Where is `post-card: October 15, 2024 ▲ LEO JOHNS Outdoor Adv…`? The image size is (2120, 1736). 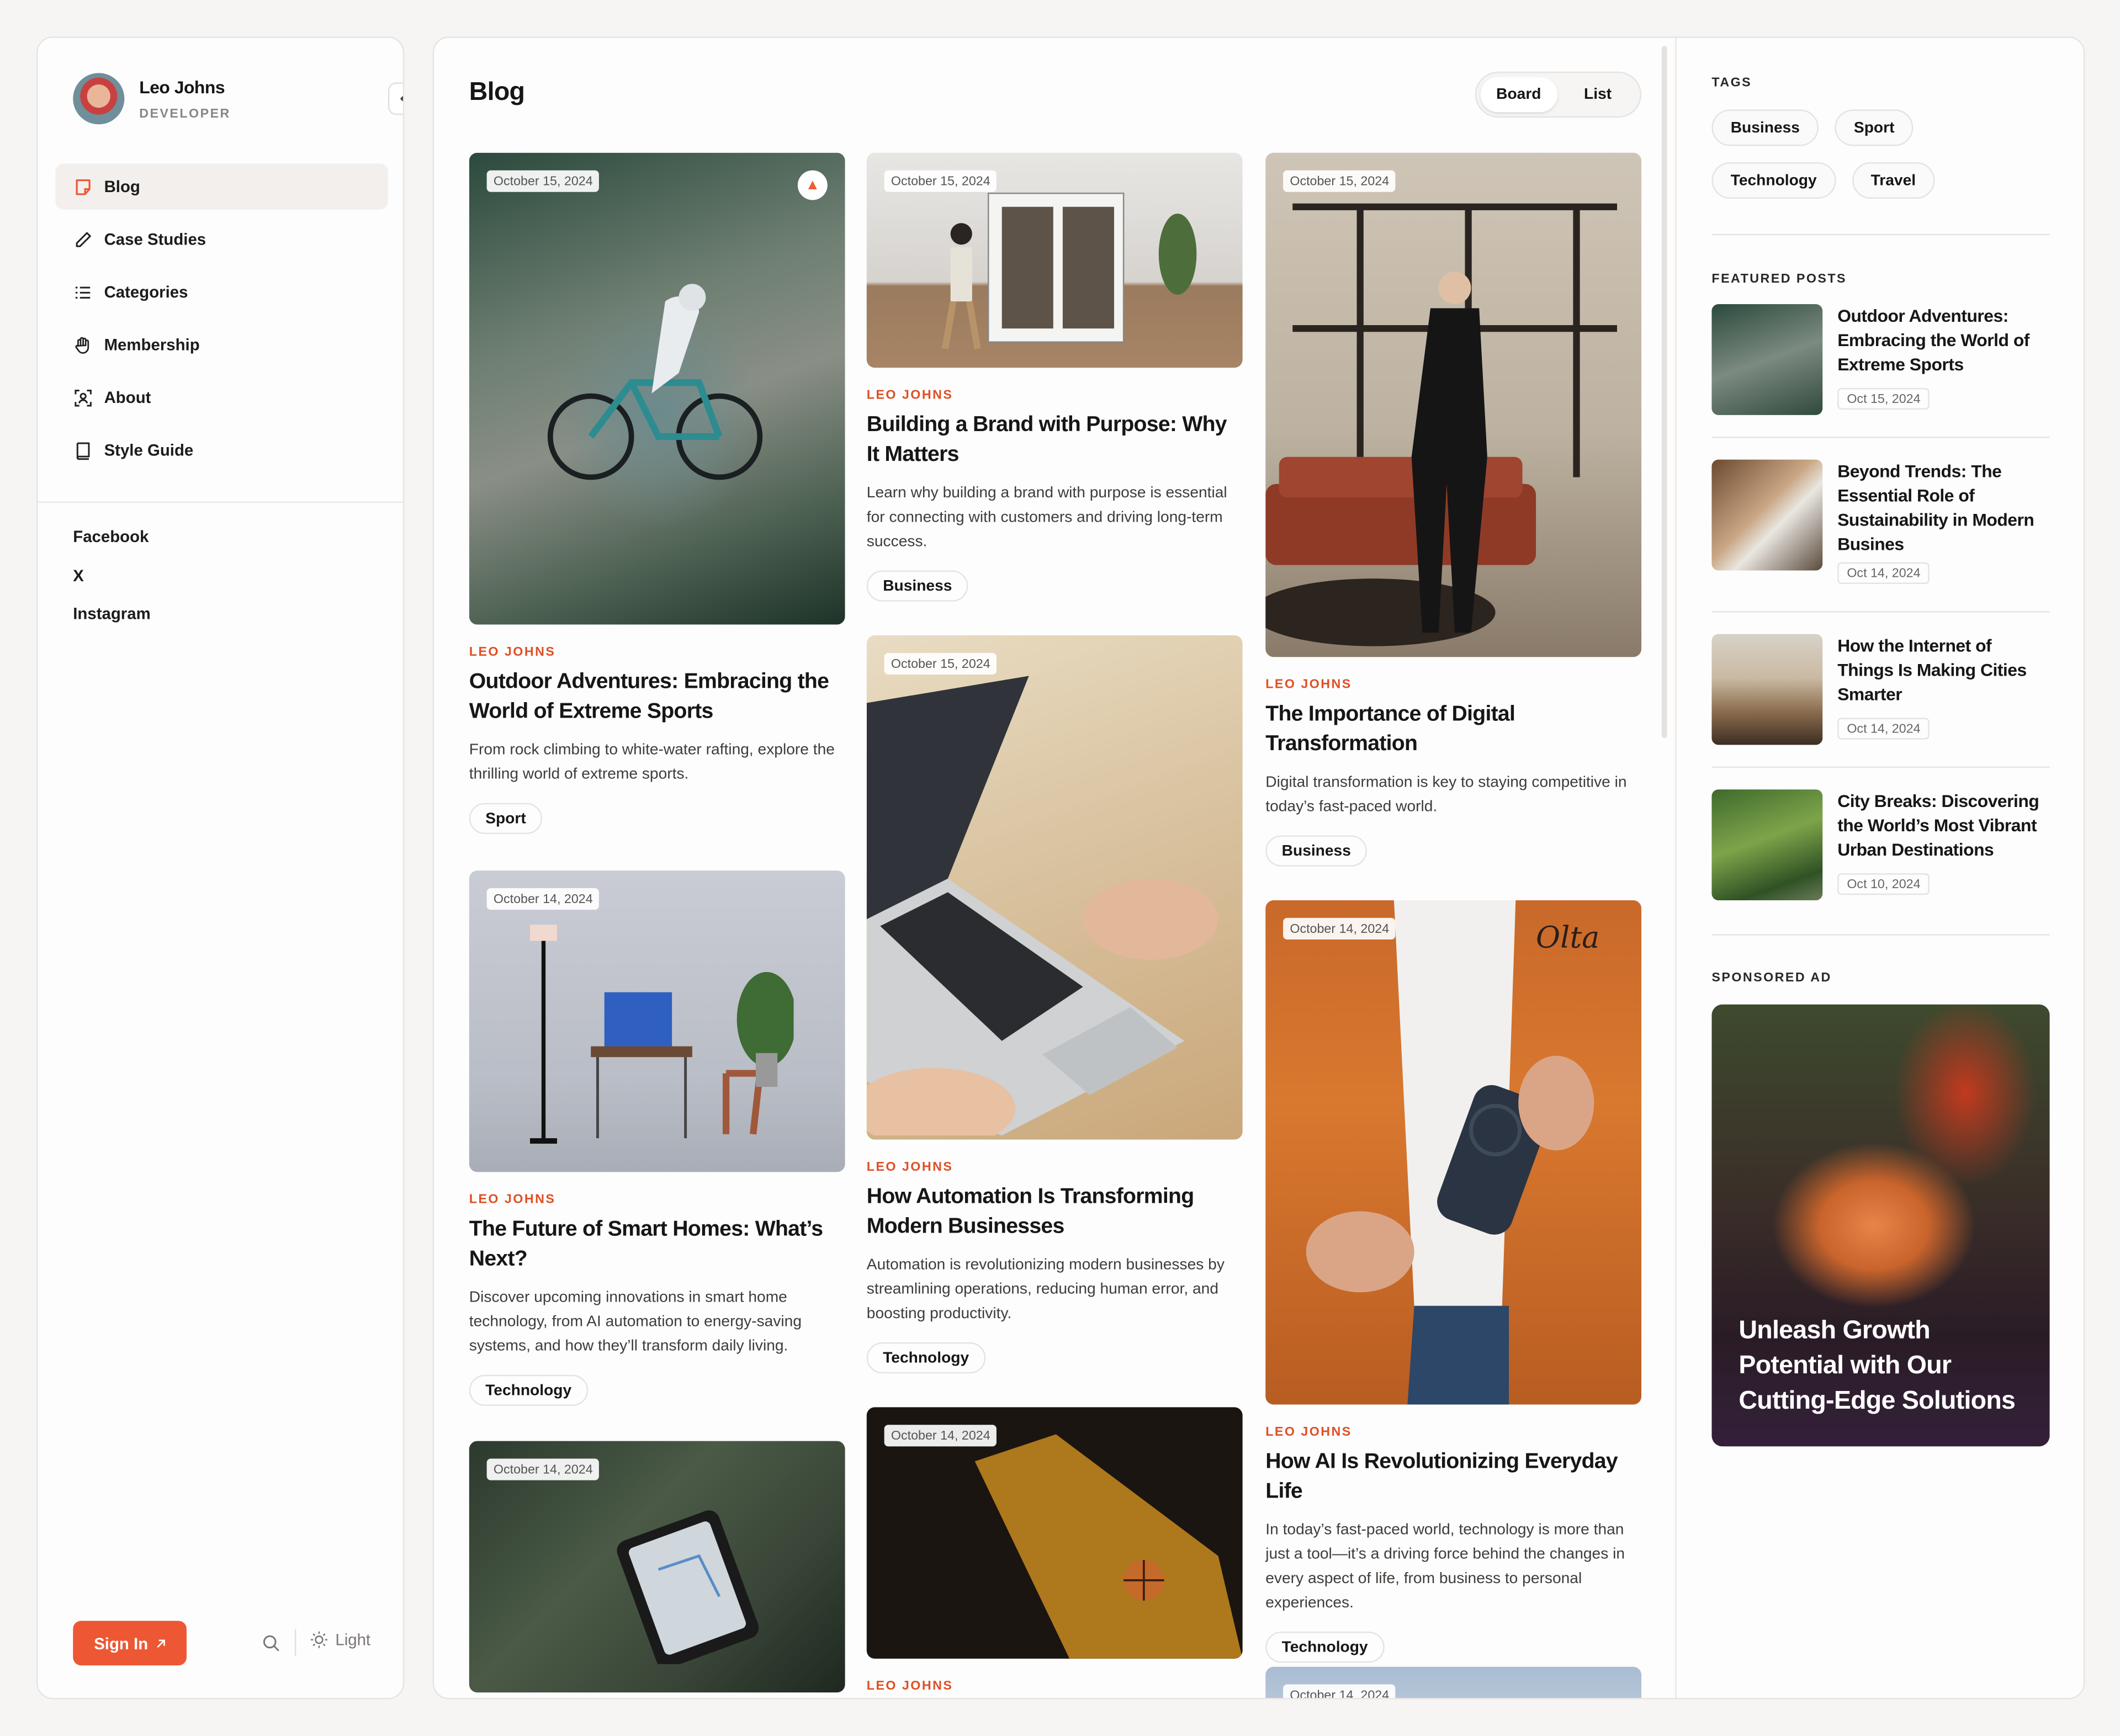 post-card: October 15, 2024 ▲ LEO JOHNS Outdoor Adv… is located at coordinates (657, 493).